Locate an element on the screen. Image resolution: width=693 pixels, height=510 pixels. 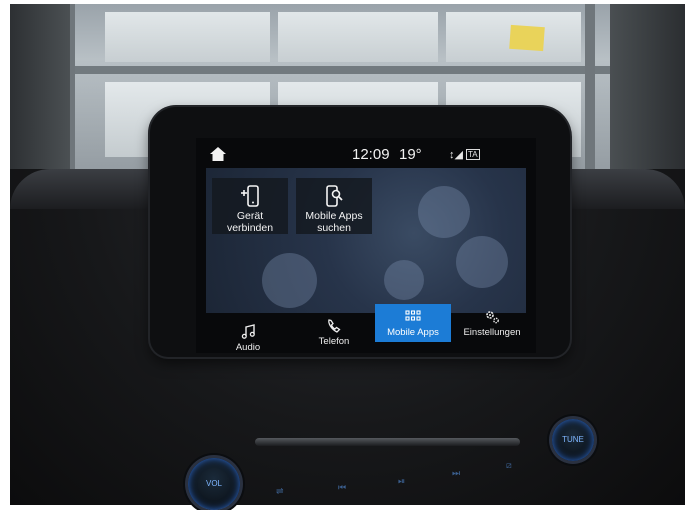
bottom-navigation: Audio Telefon Mobile Apps Einstellungen is located at coordinates (366, 328).